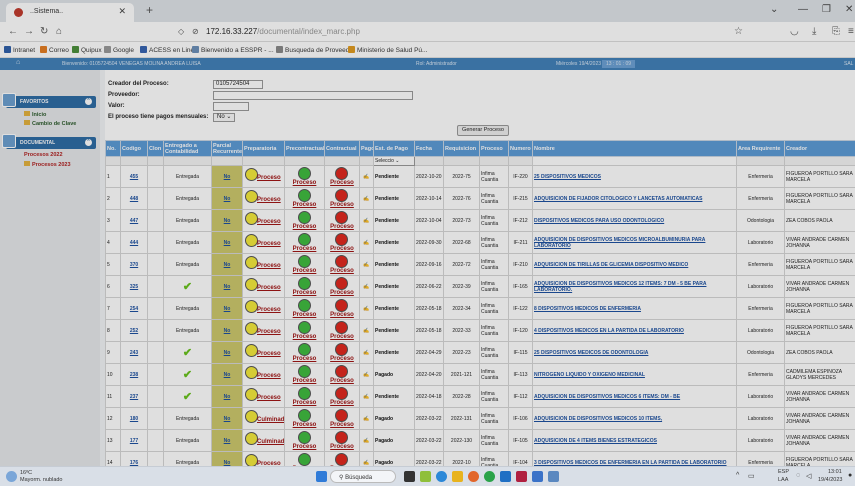 The image size is (855, 486). Describe the element at coordinates (134, 243) in the screenshot. I see `codigo-link: 444` at that location.